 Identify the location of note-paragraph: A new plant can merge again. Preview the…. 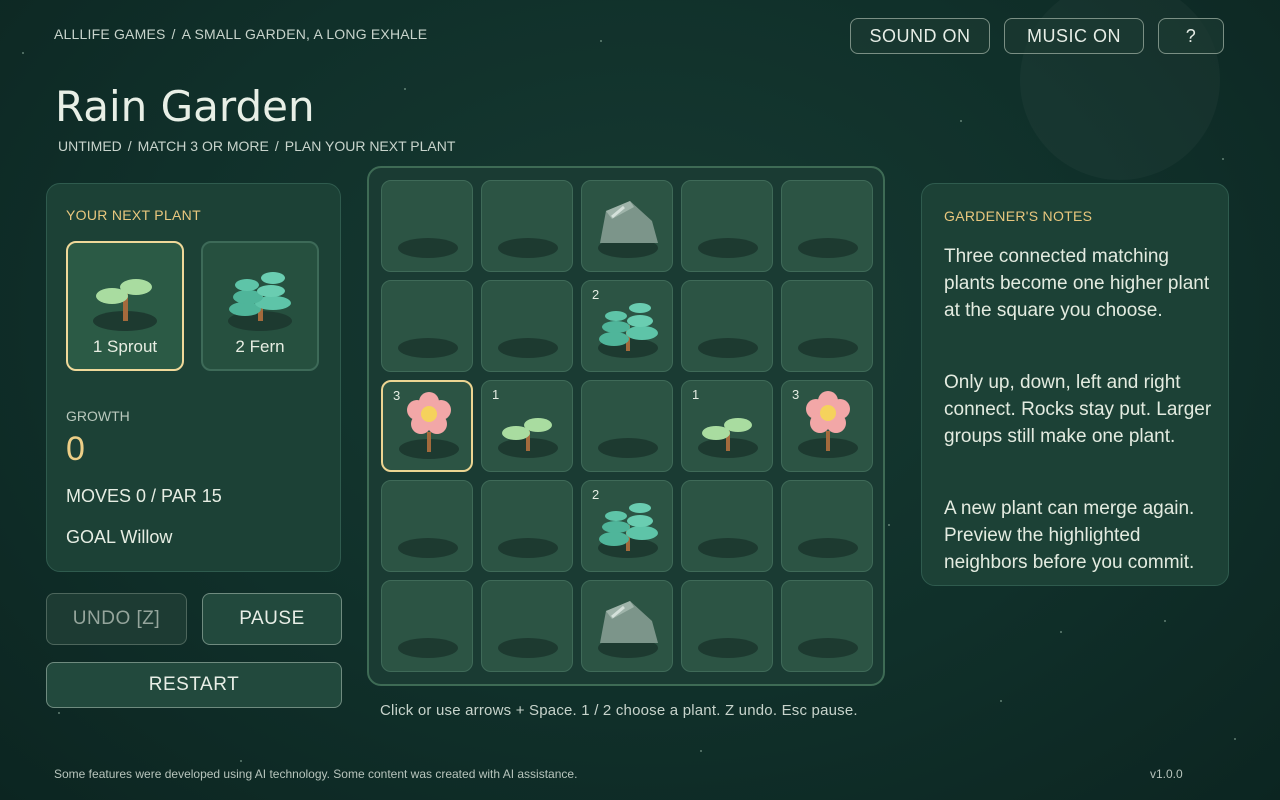
(1069, 535).